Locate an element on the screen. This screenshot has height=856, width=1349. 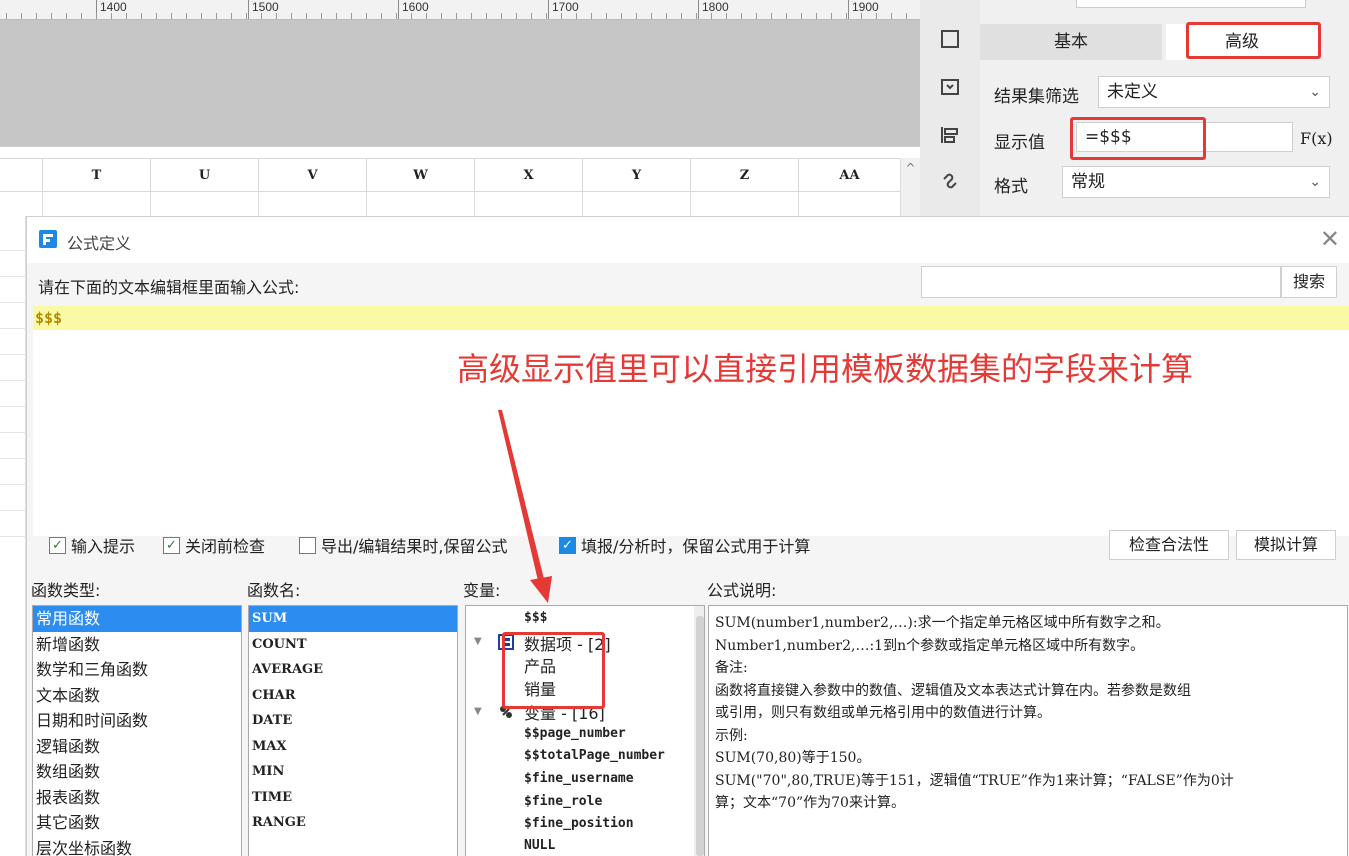
list-item: DATE is located at coordinates (353, 721).